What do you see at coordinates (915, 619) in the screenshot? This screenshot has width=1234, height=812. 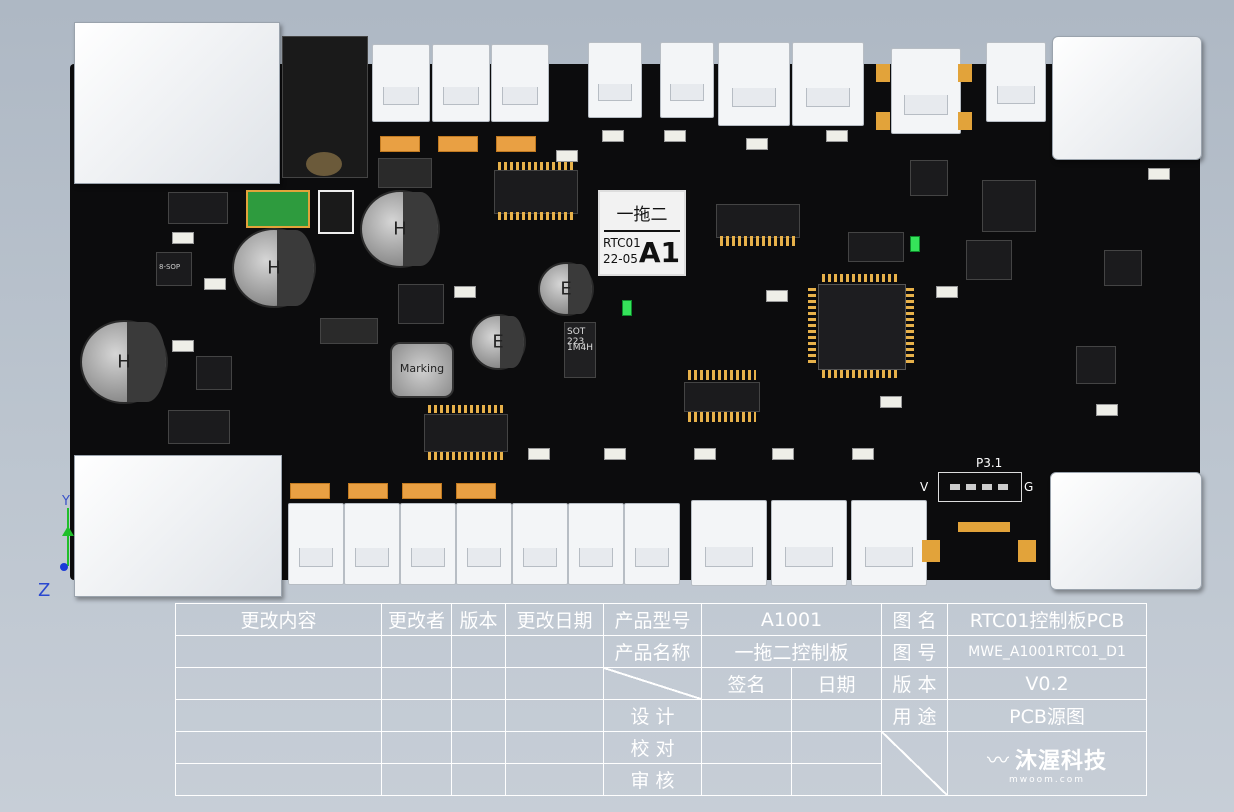 I see `label-drawing-name: 图 名` at bounding box center [915, 619].